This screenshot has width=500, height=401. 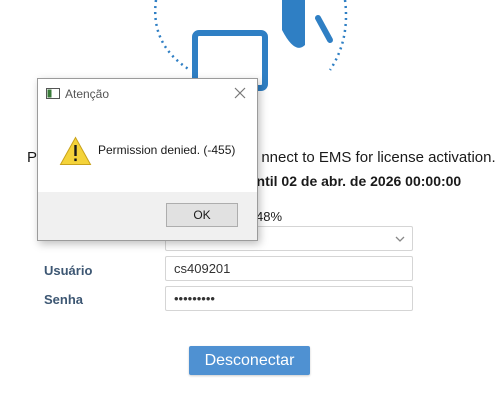 I want to click on dialog-titlebar: Atenção, so click(x=147, y=94).